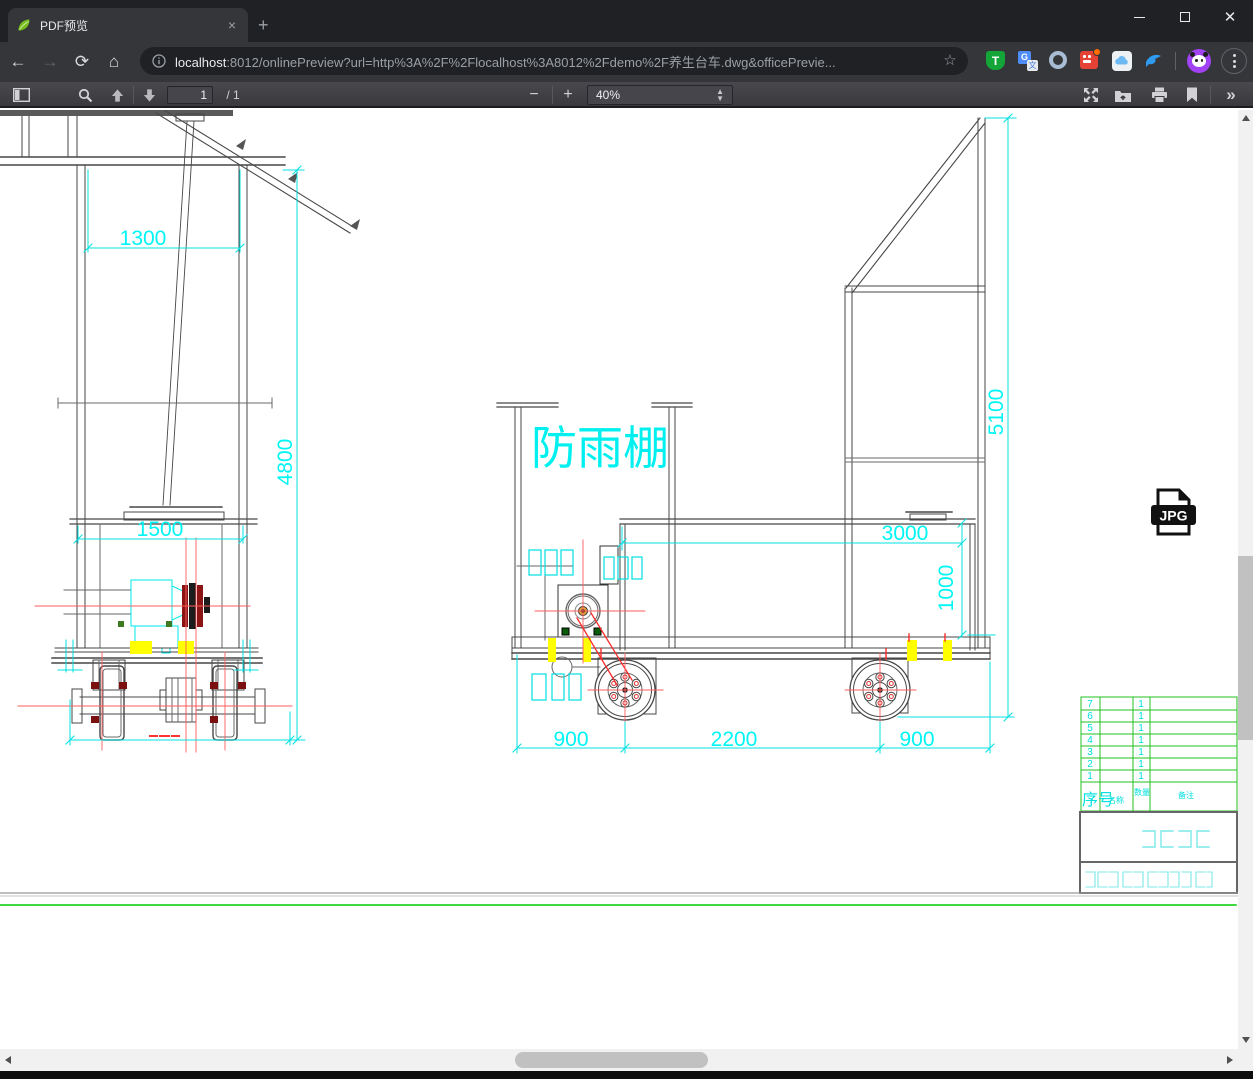  Describe the element at coordinates (285, 462) in the screenshot. I see `dimension-label-4800: 4800` at that location.